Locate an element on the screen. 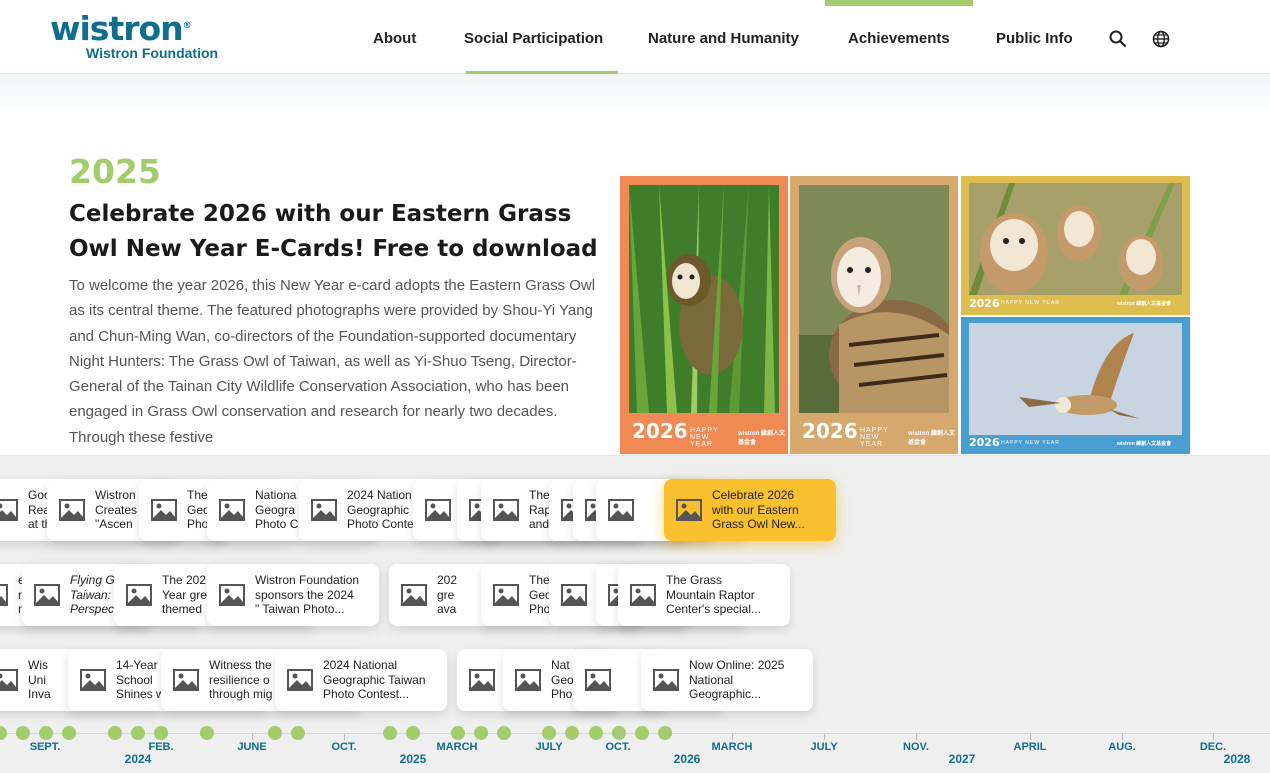  timeline-month-label: JULY is located at coordinates (824, 747).